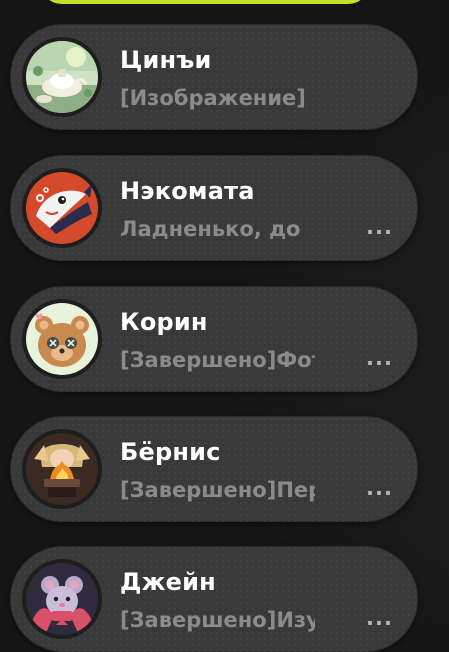  I want to click on chat-name: Джейн, so click(168, 582).